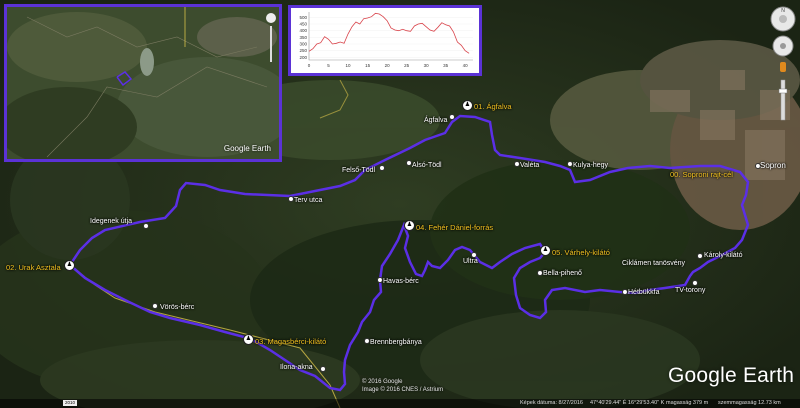  What do you see at coordinates (627, 403) in the screenshot?
I see `cursor-coordinates: 47°40'29.44" É 16°29'53.40" K` at bounding box center [627, 403].